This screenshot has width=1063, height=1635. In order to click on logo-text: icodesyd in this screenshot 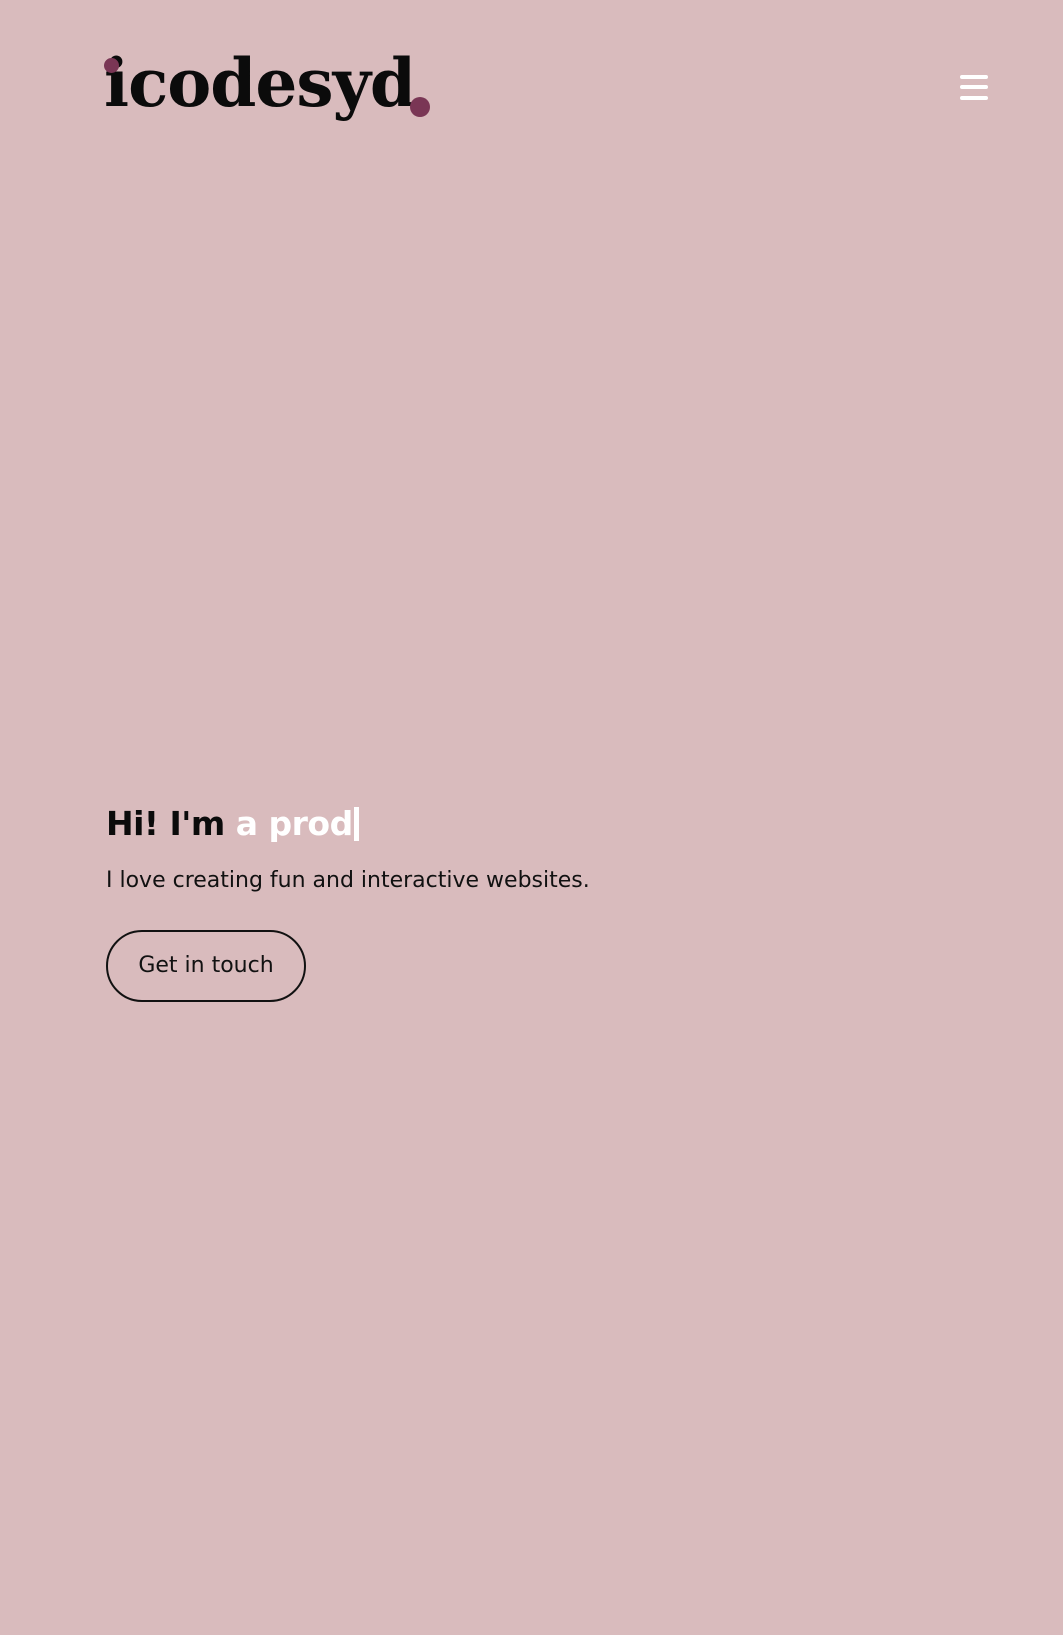, I will do `click(260, 83)`.